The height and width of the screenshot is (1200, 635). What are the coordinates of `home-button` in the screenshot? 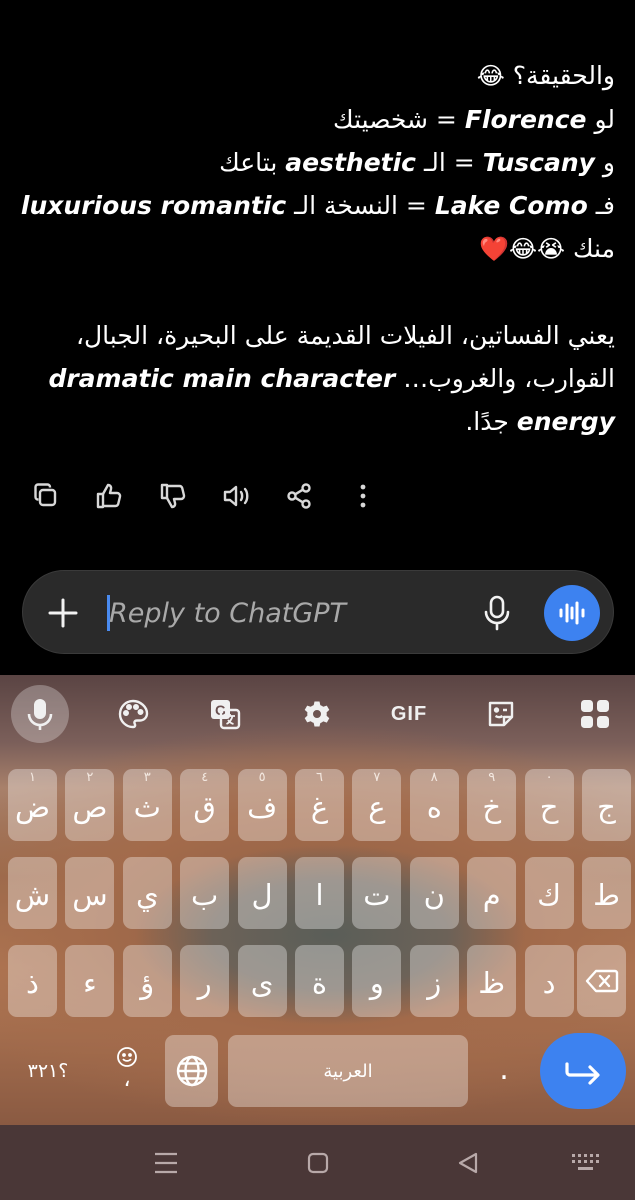 It's located at (318, 1163).